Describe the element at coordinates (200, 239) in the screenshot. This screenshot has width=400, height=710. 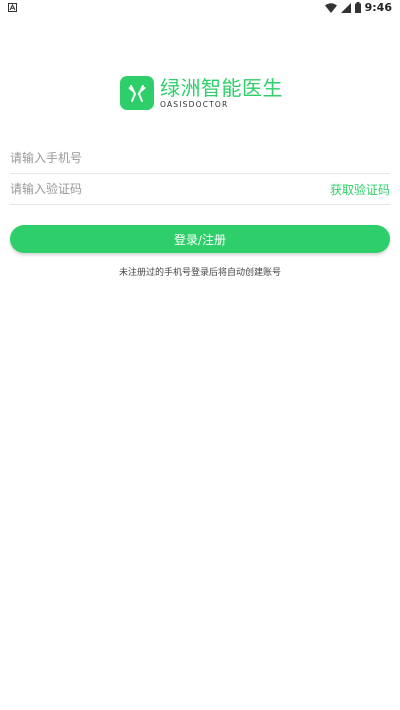
I see `login-register-button: 登录/注册` at that location.